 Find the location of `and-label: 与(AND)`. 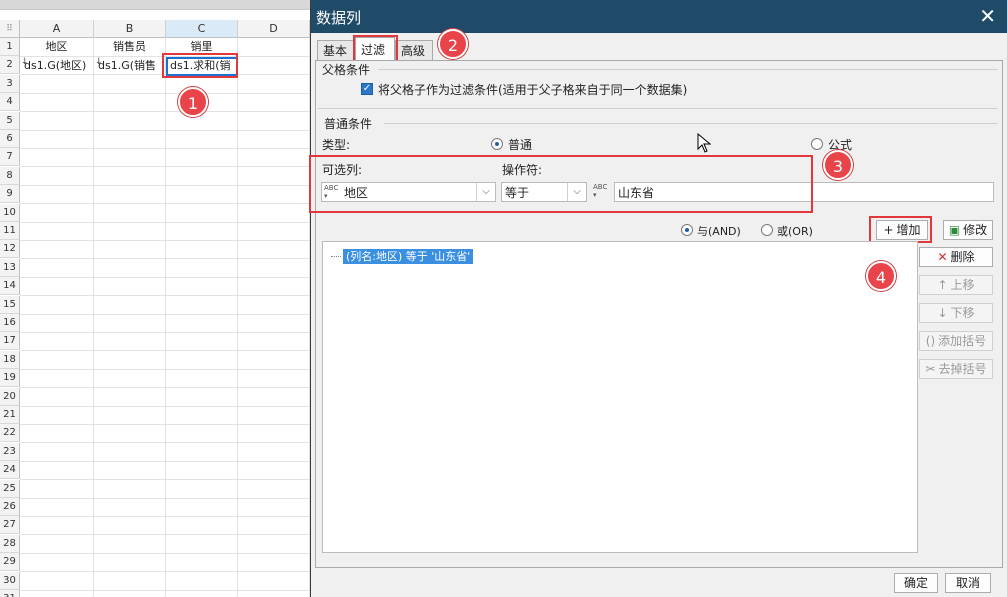

and-label: 与(AND) is located at coordinates (719, 231).